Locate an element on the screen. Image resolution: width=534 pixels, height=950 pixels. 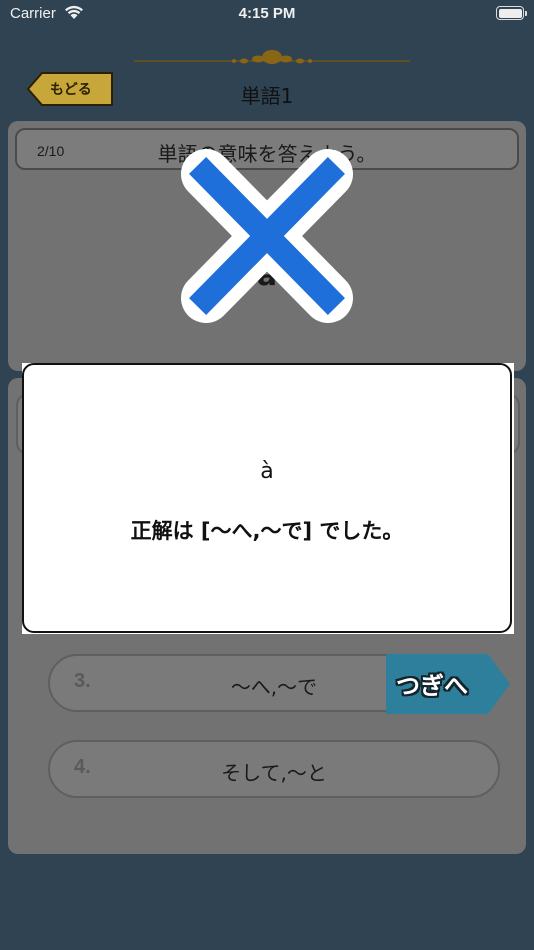
next-button: つぎへ is located at coordinates (449, 684).